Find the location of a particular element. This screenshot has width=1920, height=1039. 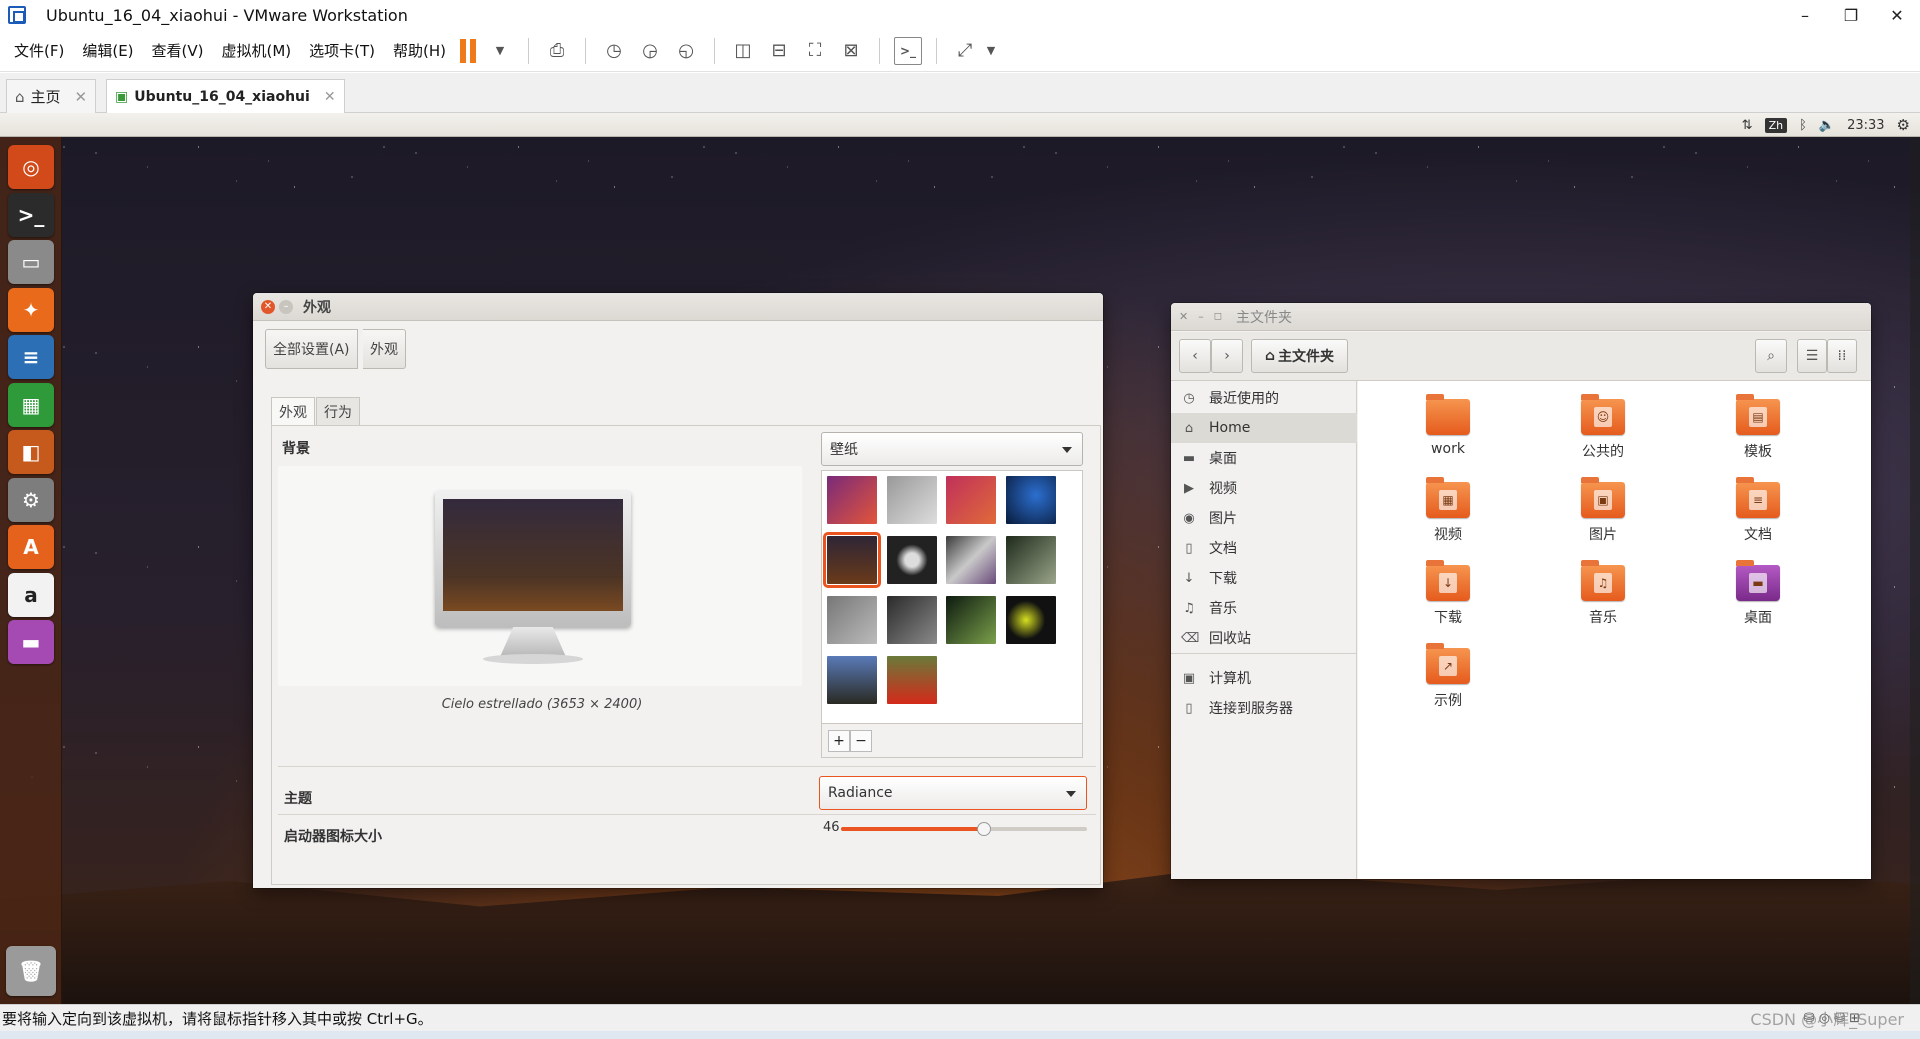

unity-icon: ⊠ is located at coordinates (851, 51).